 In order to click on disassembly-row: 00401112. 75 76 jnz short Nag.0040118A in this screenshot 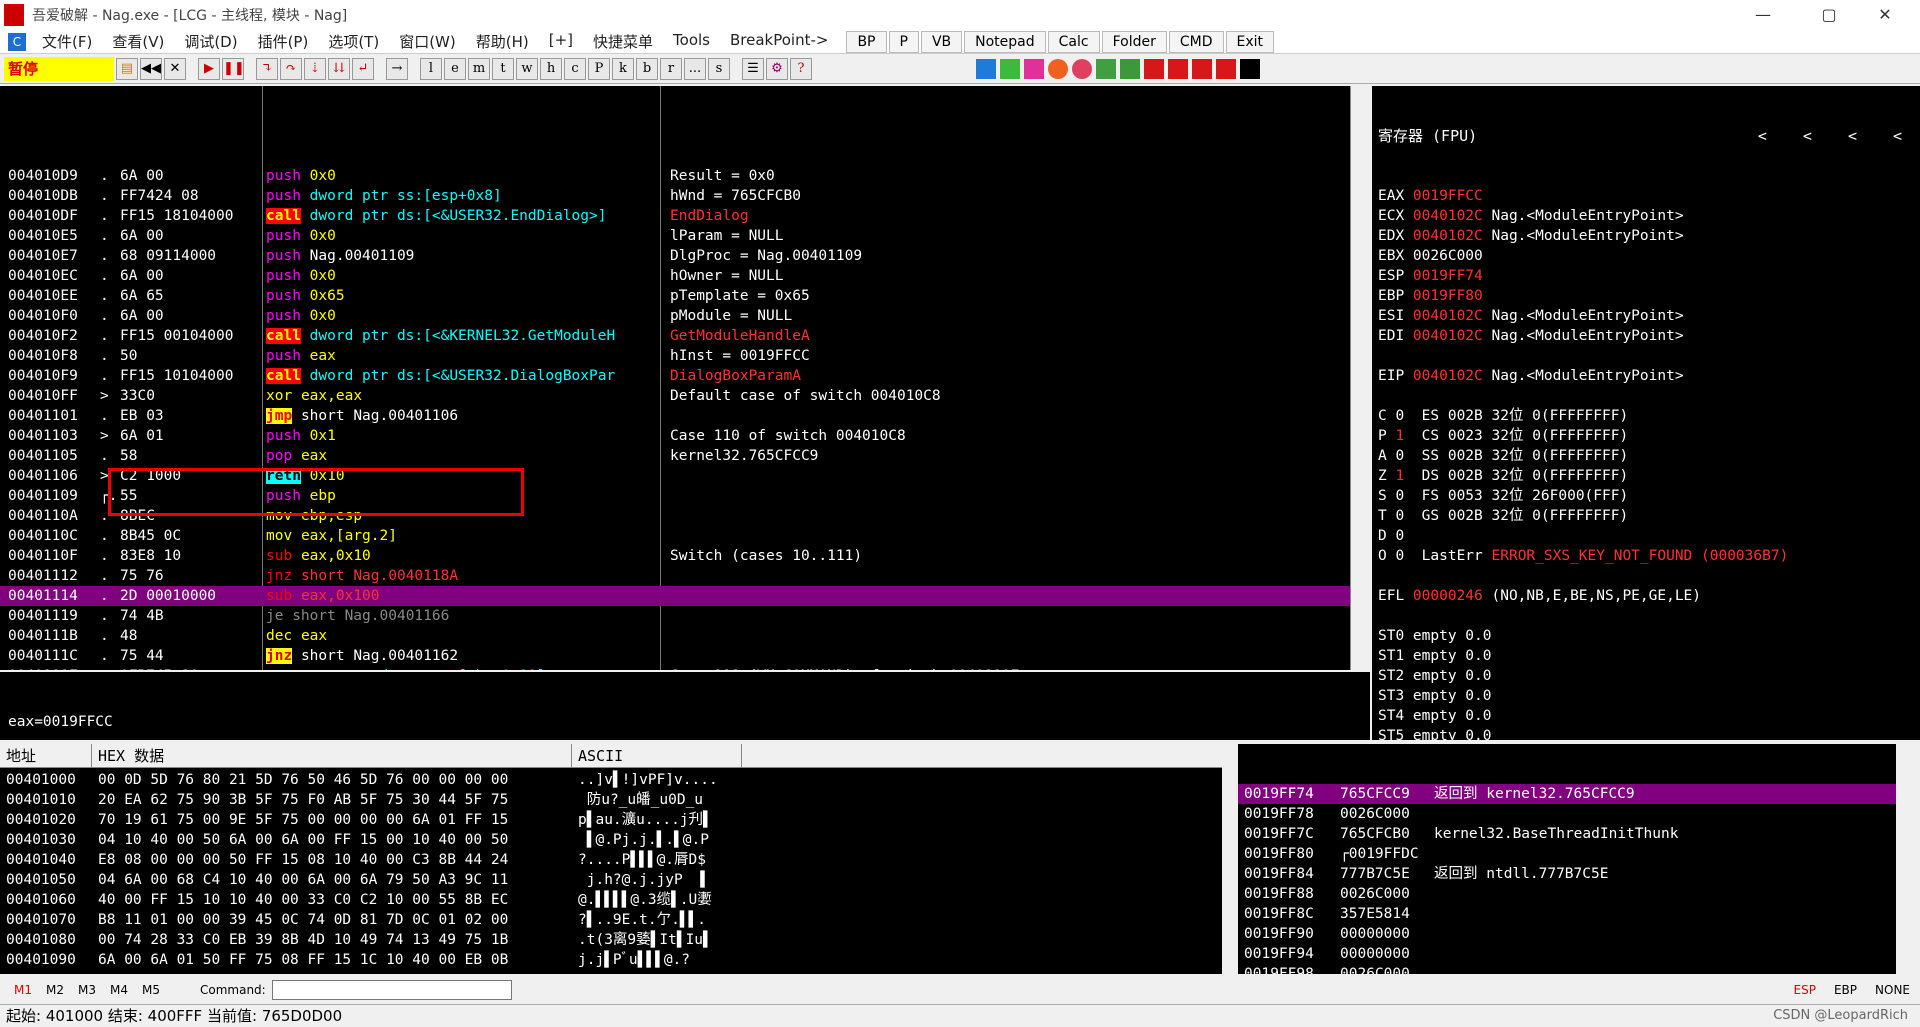, I will do `click(675, 576)`.